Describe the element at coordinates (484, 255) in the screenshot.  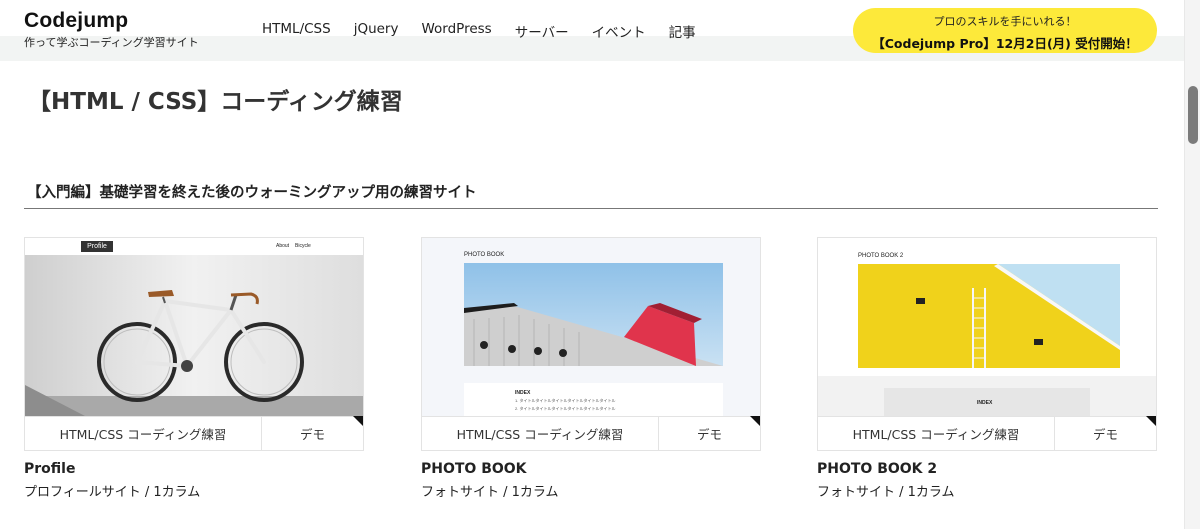
I see `thumb-title: PHOTO BOOK` at that location.